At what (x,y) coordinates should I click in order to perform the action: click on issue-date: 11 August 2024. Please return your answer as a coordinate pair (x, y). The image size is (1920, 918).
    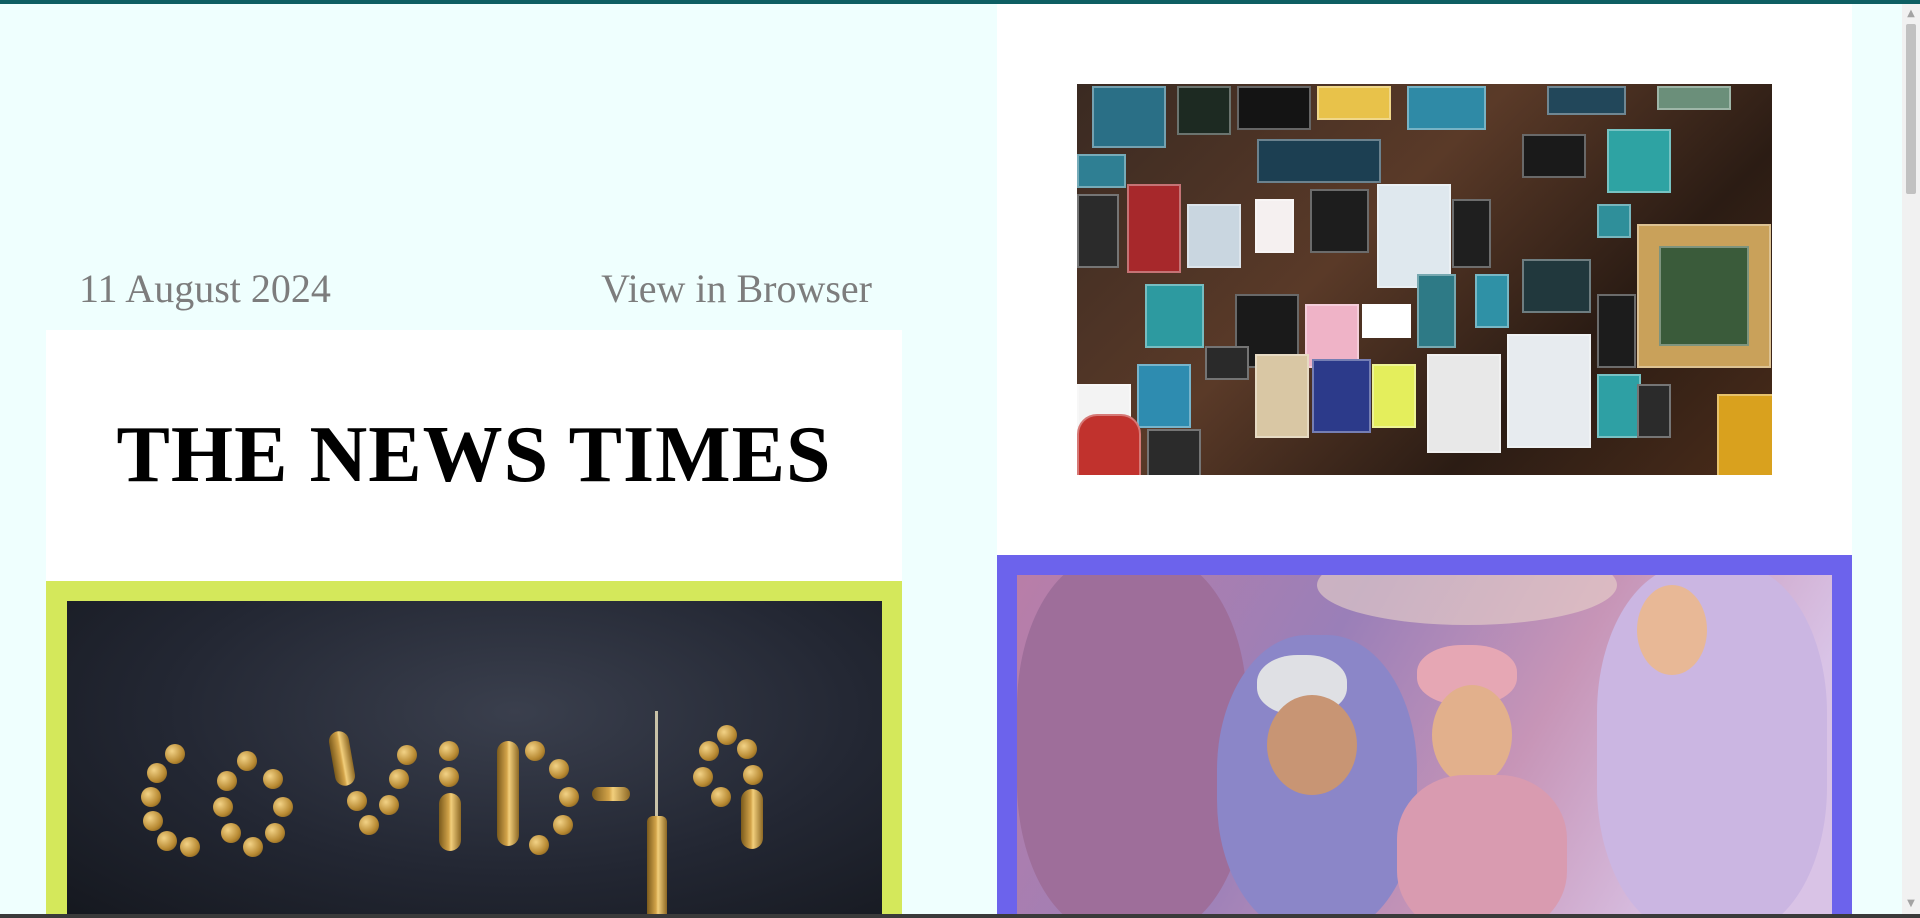
    Looking at the image, I should click on (205, 288).